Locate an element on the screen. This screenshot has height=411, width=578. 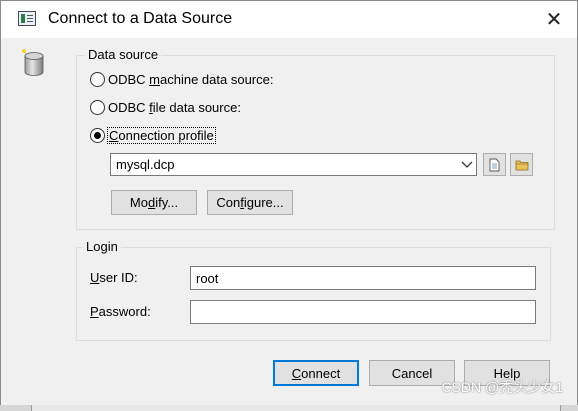
radio-odbc-machine: ODBC machine data source: is located at coordinates (181, 79).